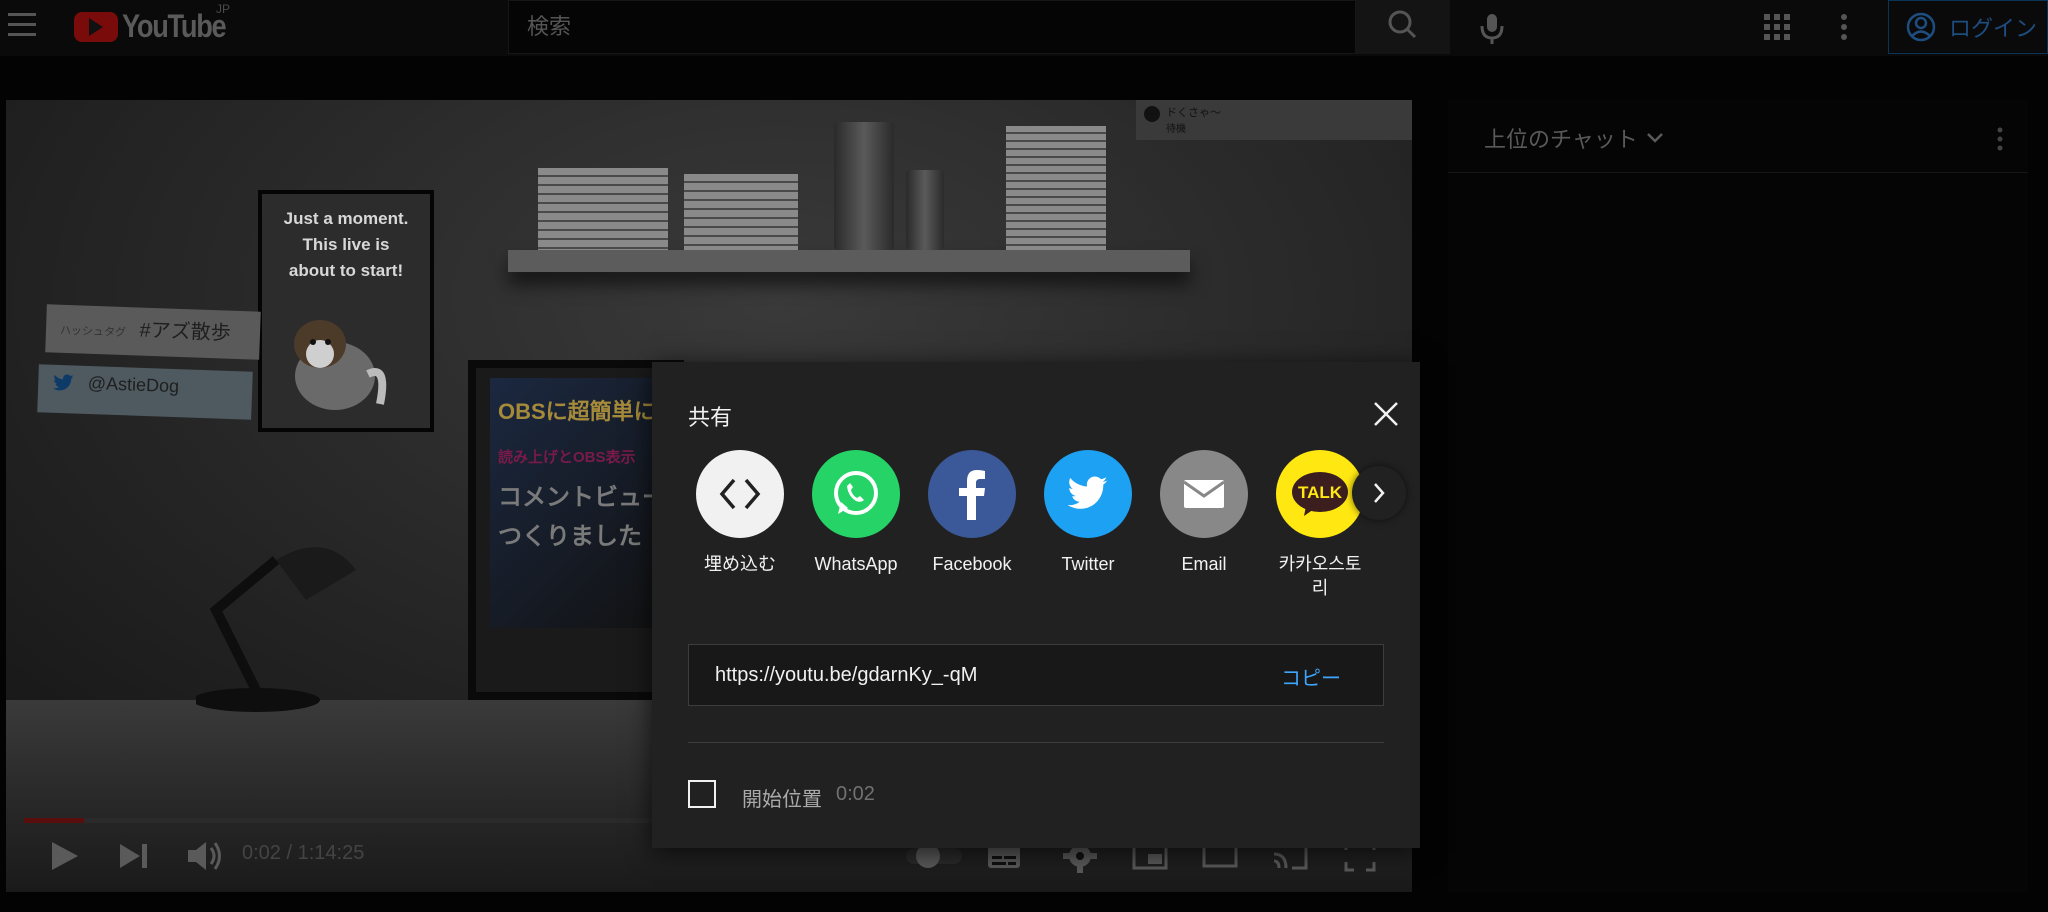 This screenshot has height=912, width=2048. What do you see at coordinates (276, 629) in the screenshot?
I see `desk-lamp-icon` at bounding box center [276, 629].